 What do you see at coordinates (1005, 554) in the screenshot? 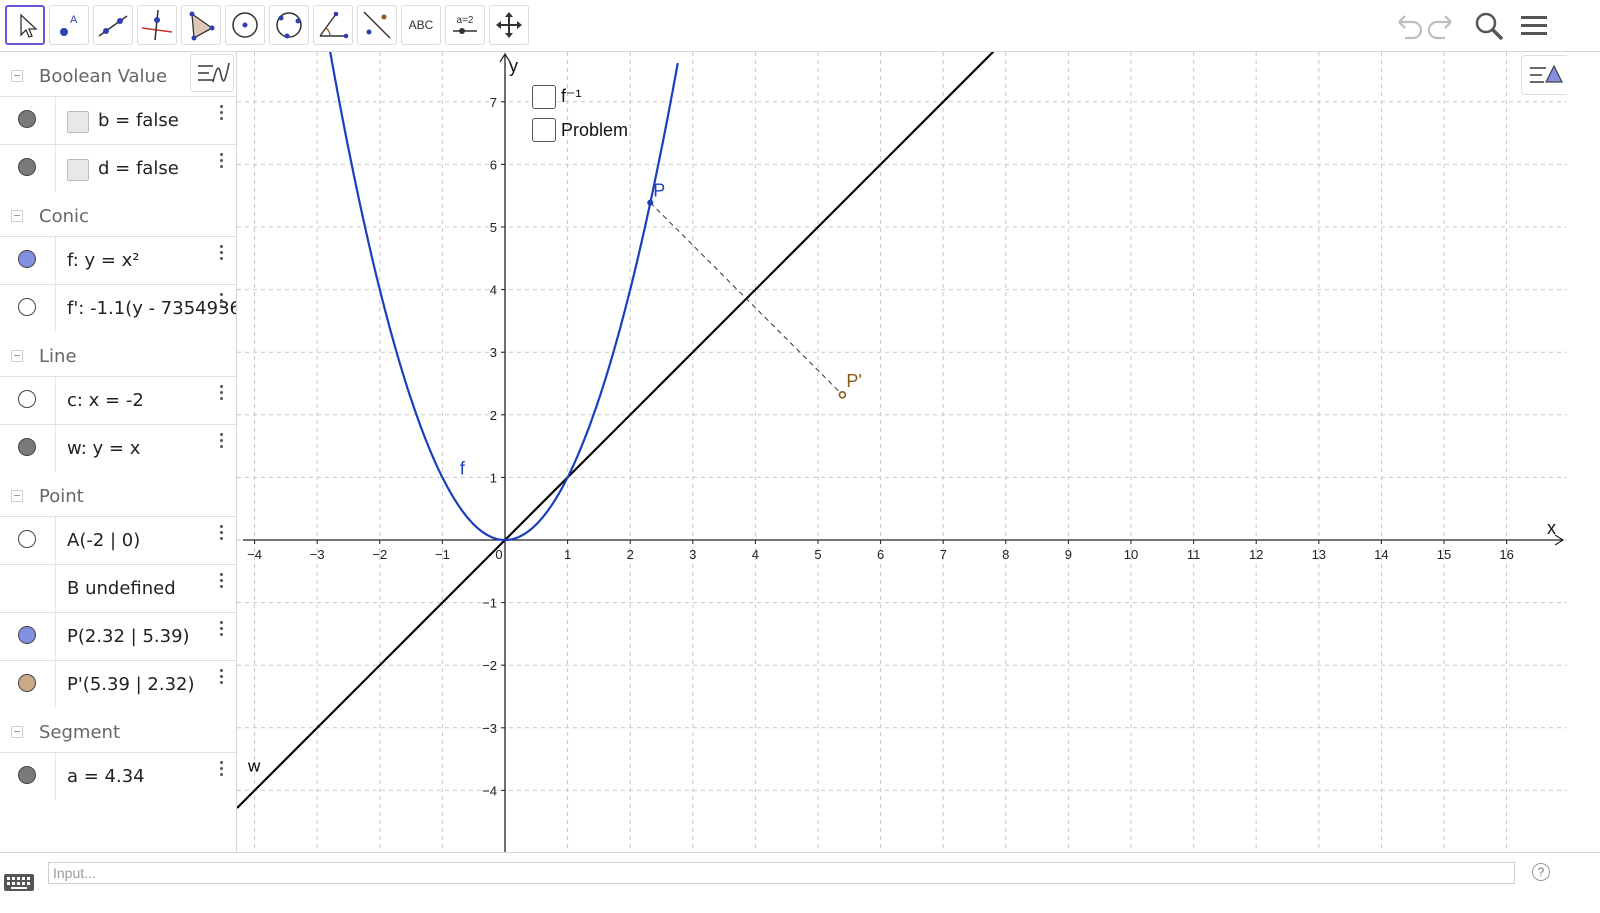
I see `x-tick-label: 8` at bounding box center [1005, 554].